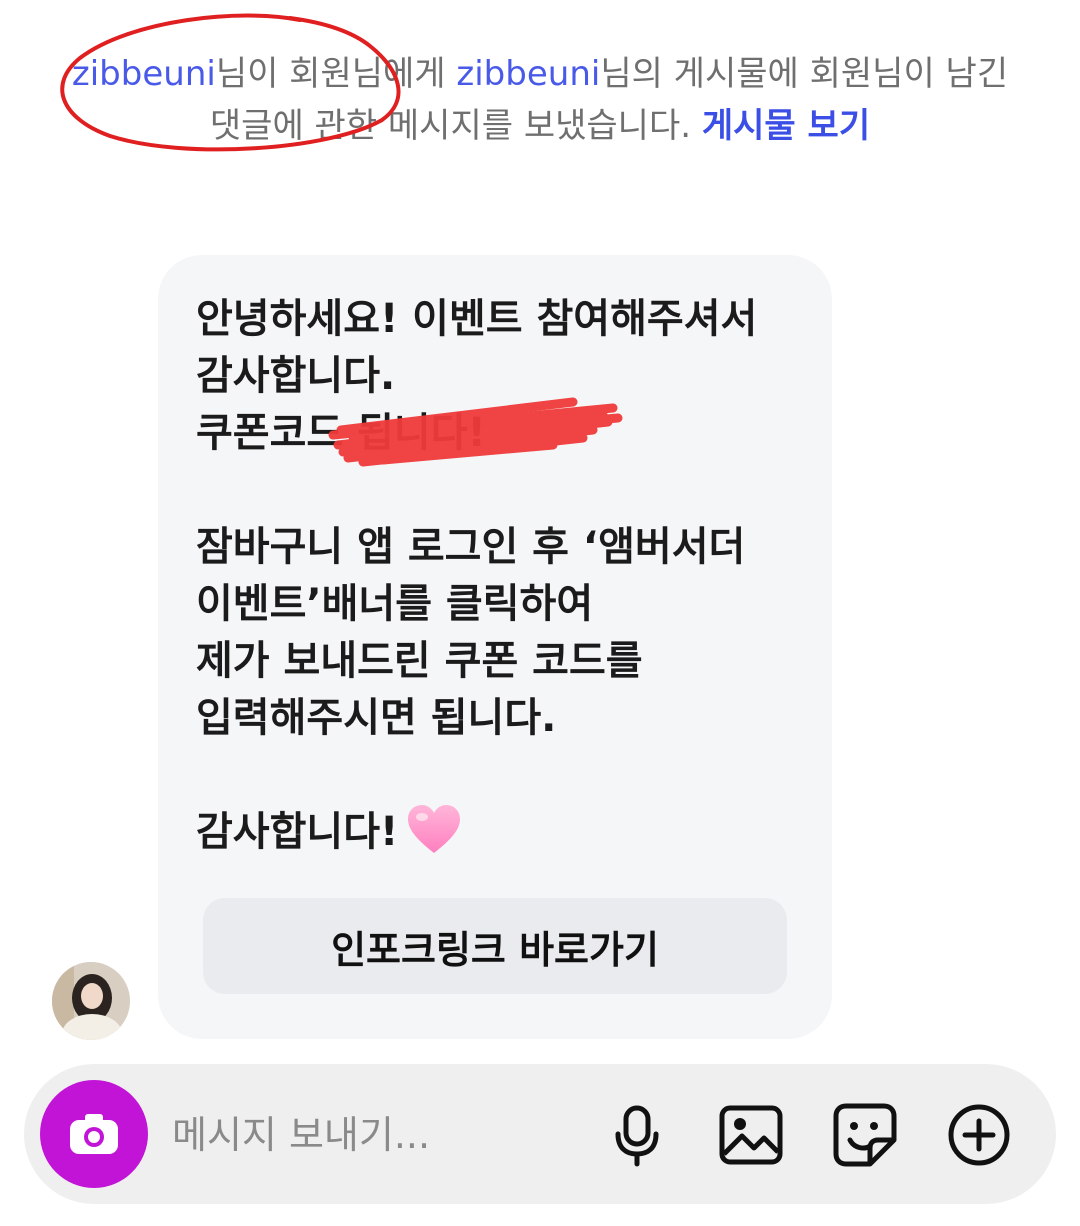  Describe the element at coordinates (434, 829) in the screenshot. I see `heart-emoji` at that location.